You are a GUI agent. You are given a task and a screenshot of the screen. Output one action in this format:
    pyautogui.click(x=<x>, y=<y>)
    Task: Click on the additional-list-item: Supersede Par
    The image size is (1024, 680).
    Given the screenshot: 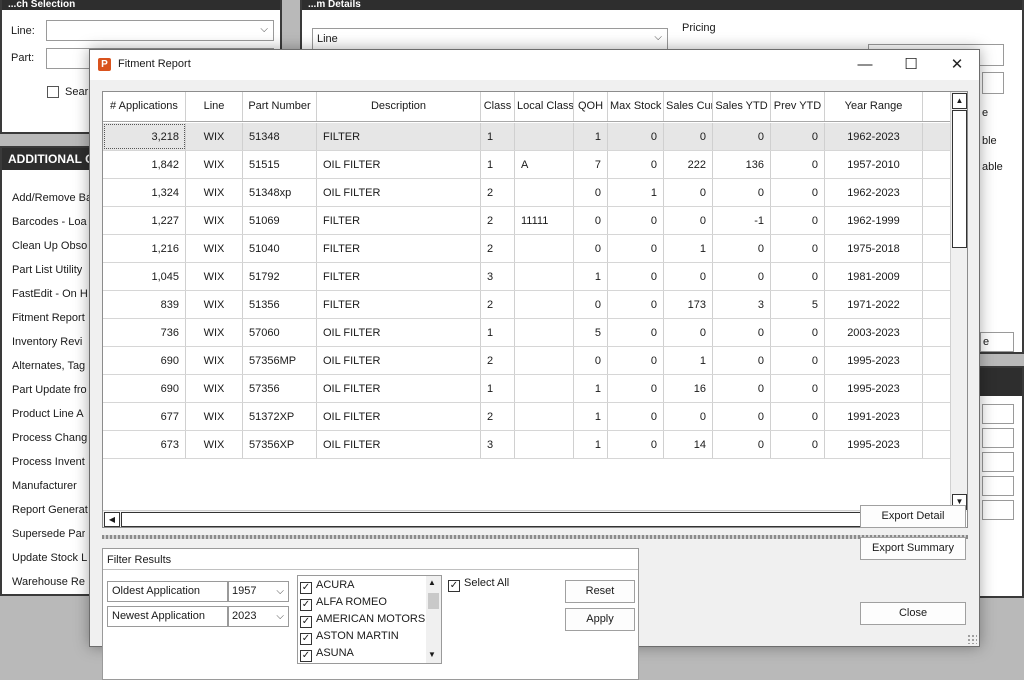 What is the action you would take?
    pyautogui.click(x=48, y=534)
    